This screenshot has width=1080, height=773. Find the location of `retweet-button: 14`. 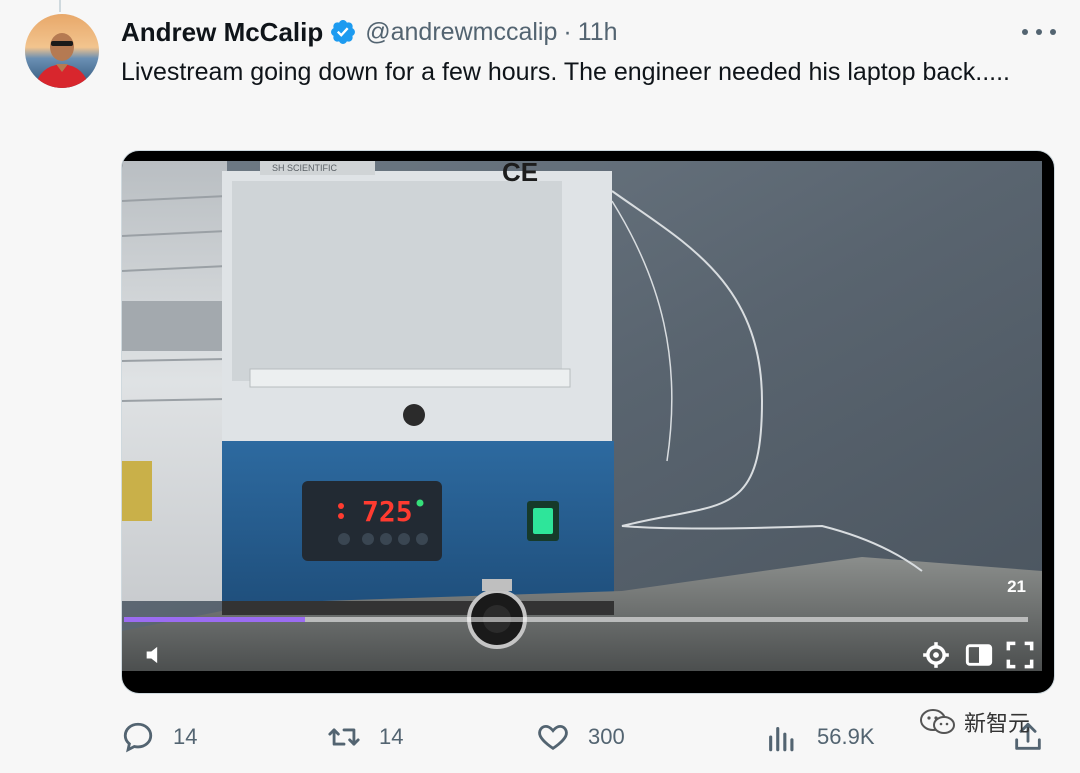

retweet-button: 14 is located at coordinates (365, 737).